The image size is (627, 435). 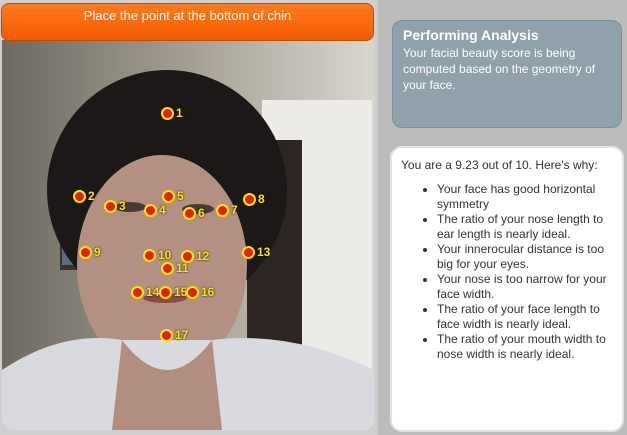 I want to click on marker-label: 2, so click(x=91, y=196).